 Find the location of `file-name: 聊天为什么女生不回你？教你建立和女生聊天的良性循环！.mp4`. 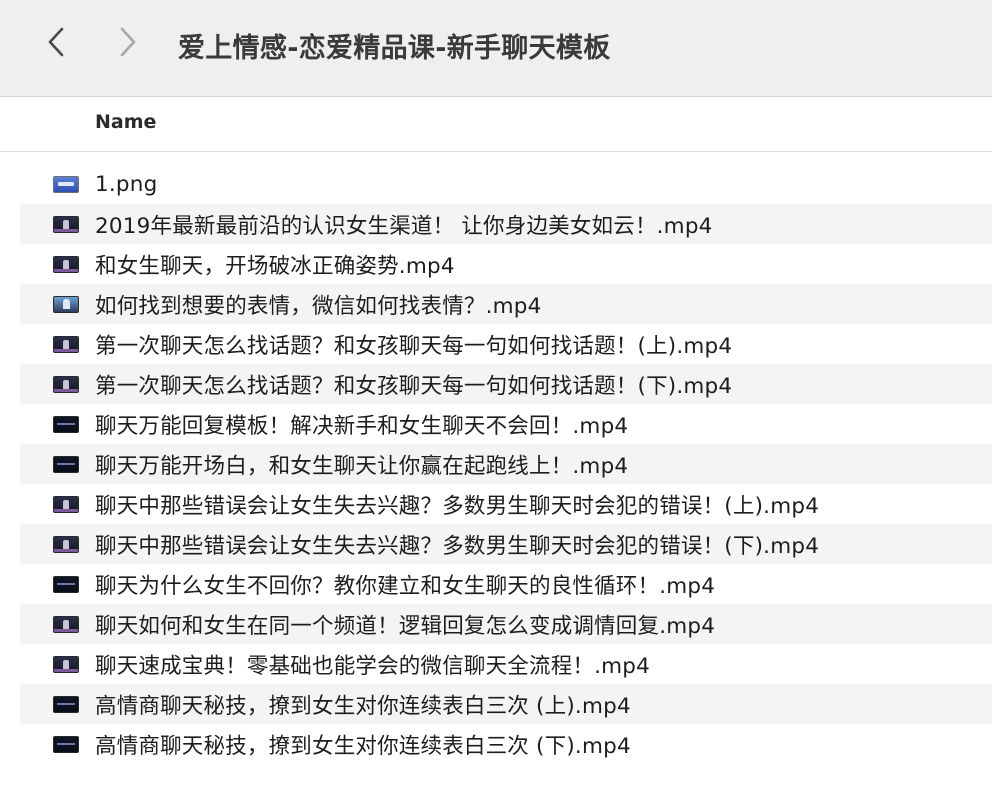

file-name: 聊天为什么女生不回你？教你建立和女生聊天的良性循环！.mp4 is located at coordinates (405, 586).